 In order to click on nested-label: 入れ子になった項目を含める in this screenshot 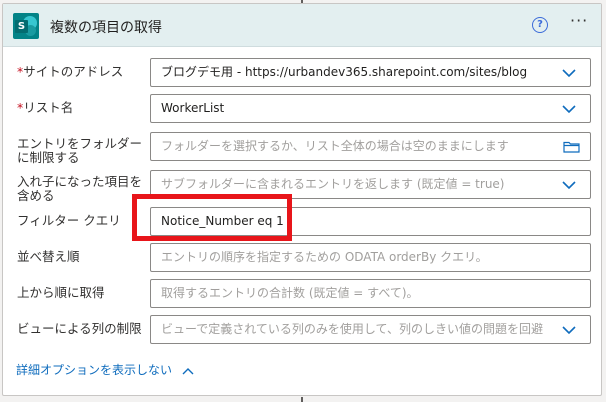, I will do `click(80, 188)`.